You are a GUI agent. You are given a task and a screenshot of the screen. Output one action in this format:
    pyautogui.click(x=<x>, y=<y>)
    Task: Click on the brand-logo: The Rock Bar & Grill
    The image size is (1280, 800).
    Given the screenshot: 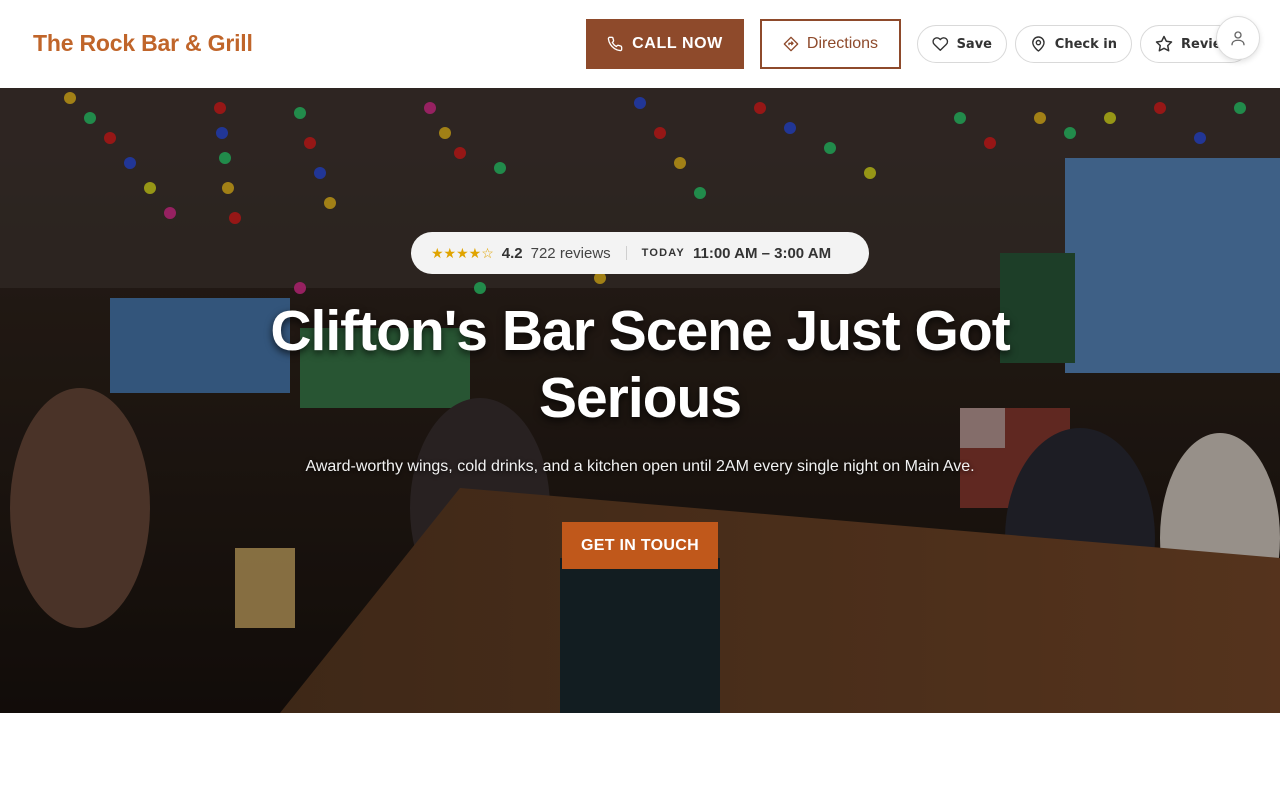 What is the action you would take?
    pyautogui.click(x=143, y=43)
    